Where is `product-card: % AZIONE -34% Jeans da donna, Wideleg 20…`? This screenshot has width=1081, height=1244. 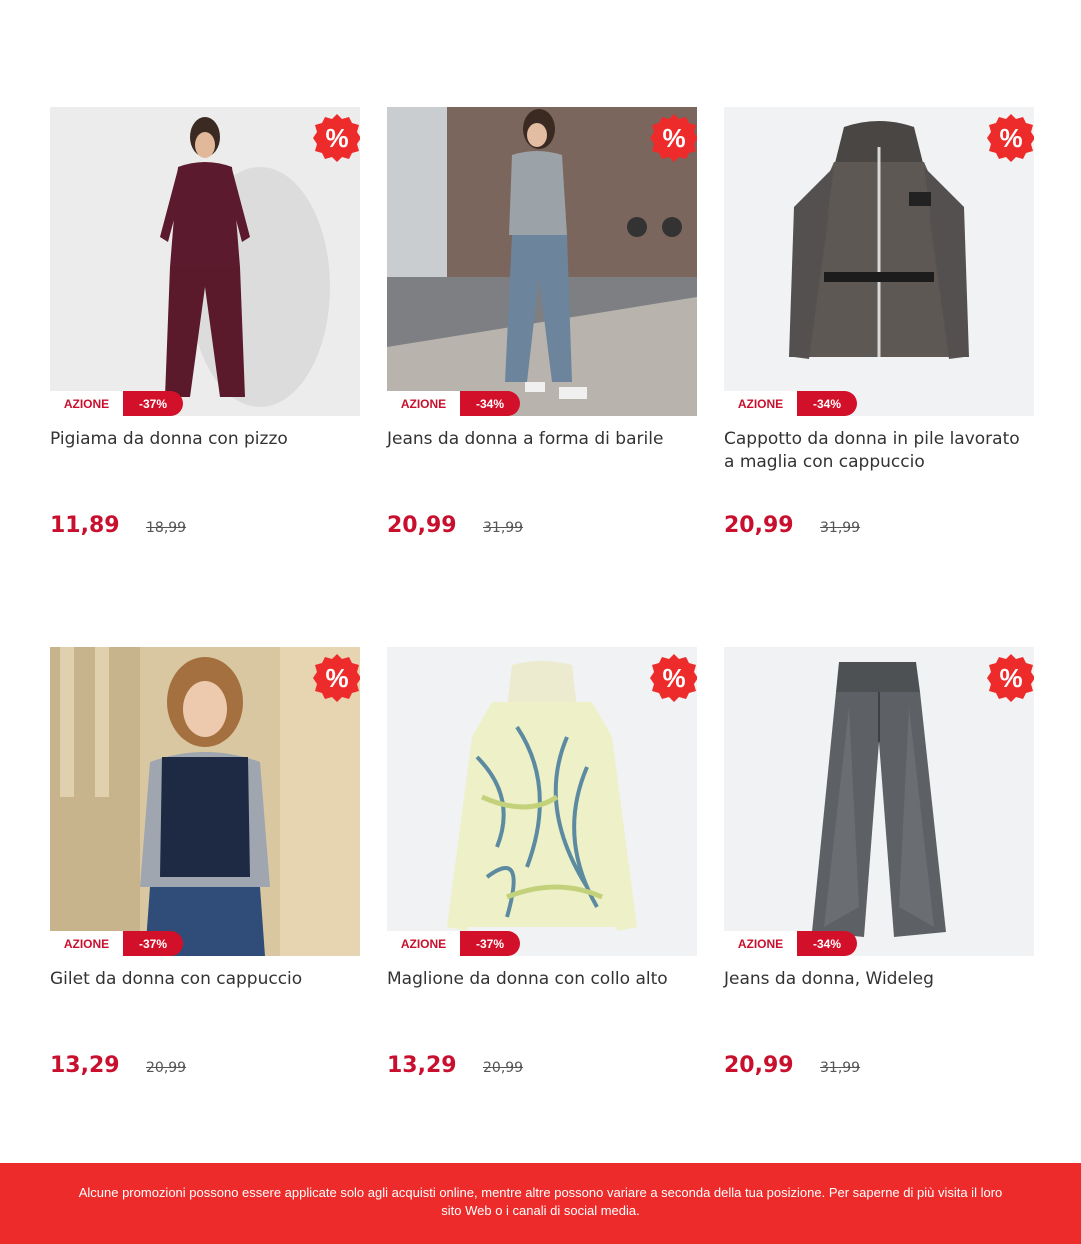
product-card: % AZIONE -34% Jeans da donna, Wideleg 20… is located at coordinates (879, 862).